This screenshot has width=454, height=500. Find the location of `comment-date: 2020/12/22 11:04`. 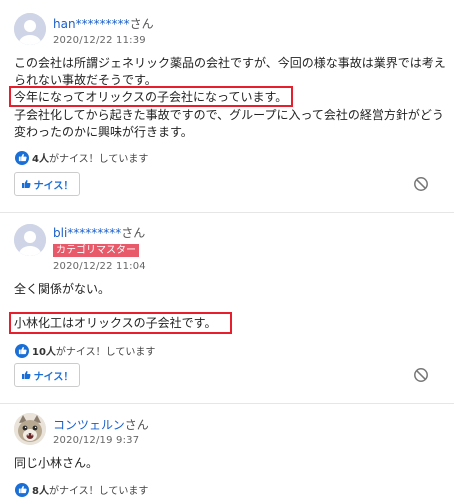

comment-date: 2020/12/22 11:04 is located at coordinates (99, 266).